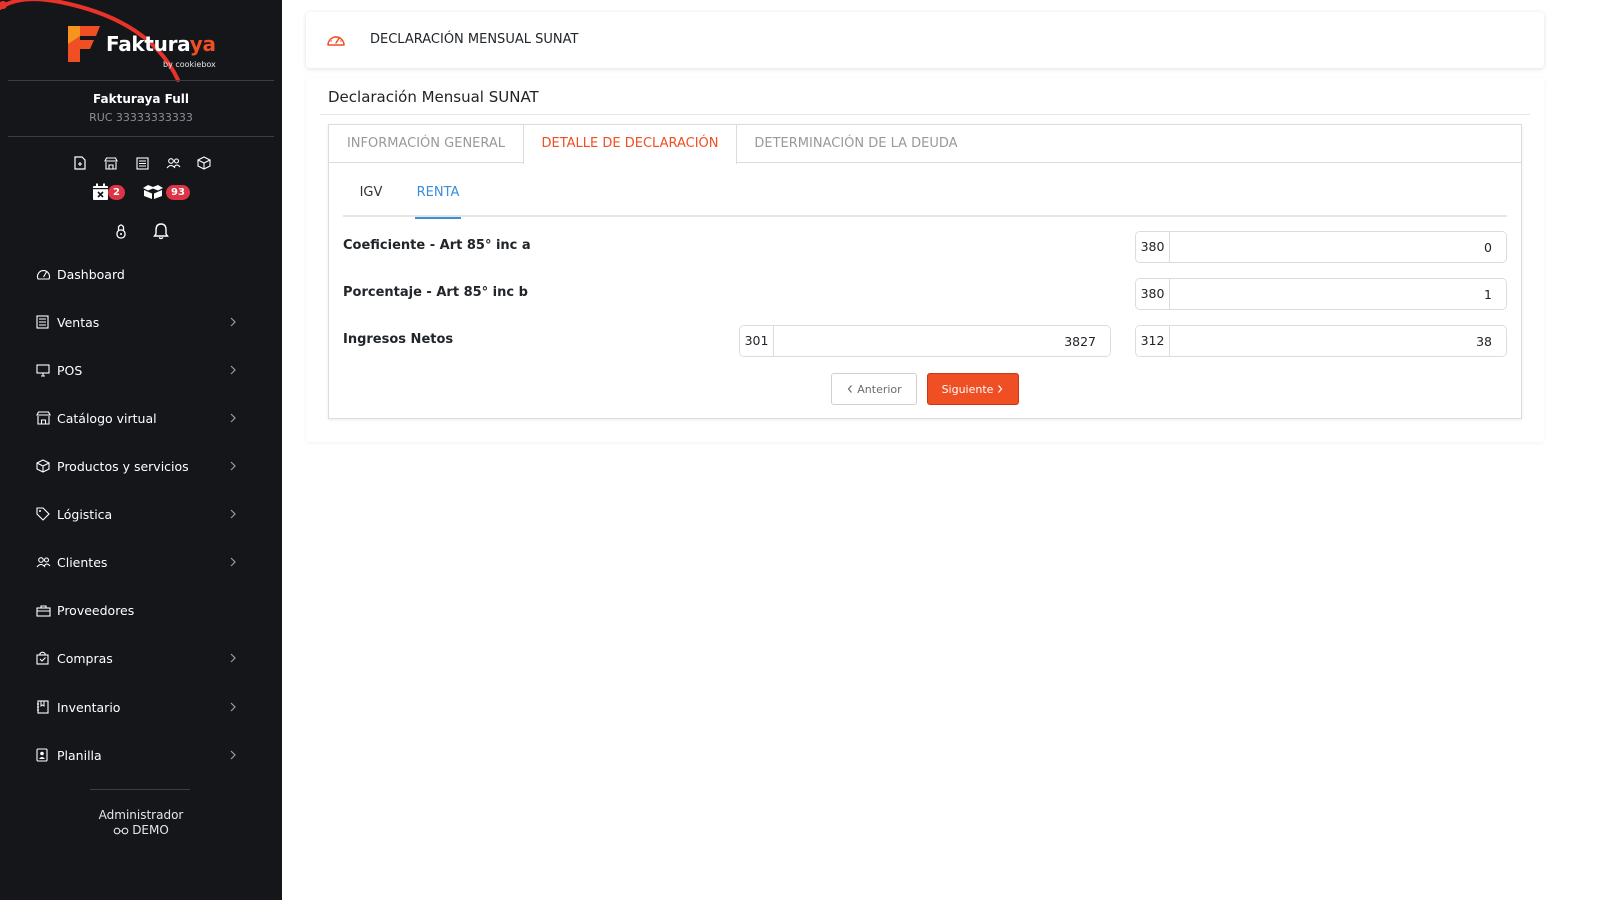 The width and height of the screenshot is (1600, 900). What do you see at coordinates (942, 341) in the screenshot?
I see `ingresos-netos-input` at bounding box center [942, 341].